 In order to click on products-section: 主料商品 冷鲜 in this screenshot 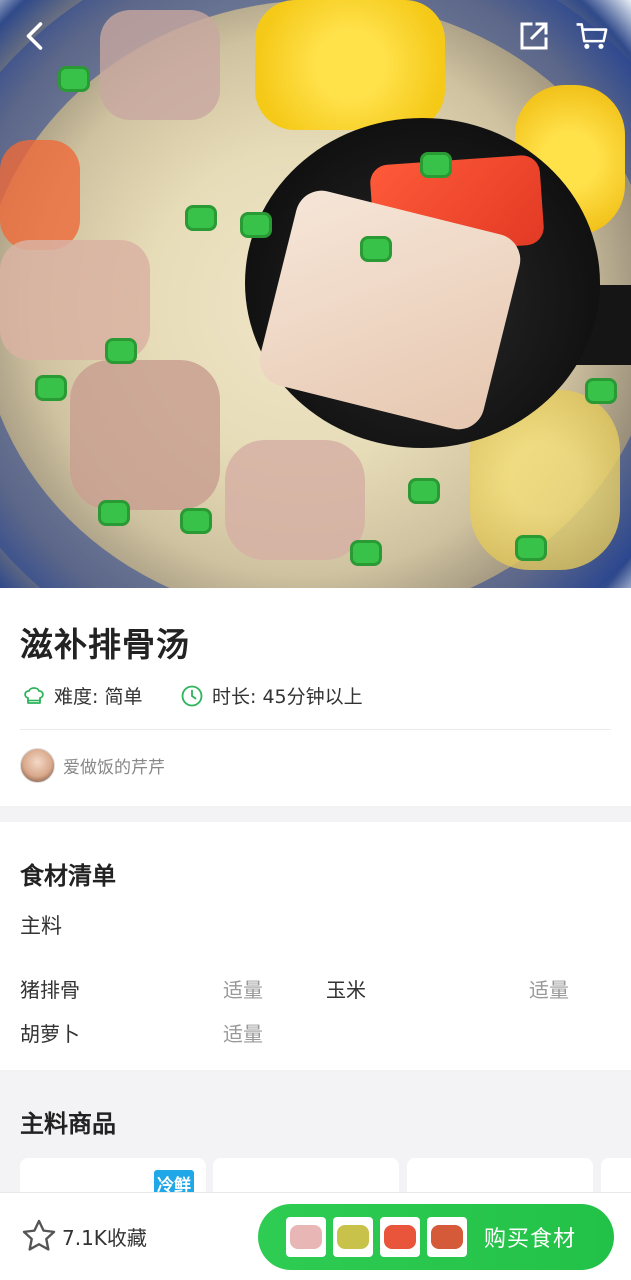, I will do `click(315, 1139)`.